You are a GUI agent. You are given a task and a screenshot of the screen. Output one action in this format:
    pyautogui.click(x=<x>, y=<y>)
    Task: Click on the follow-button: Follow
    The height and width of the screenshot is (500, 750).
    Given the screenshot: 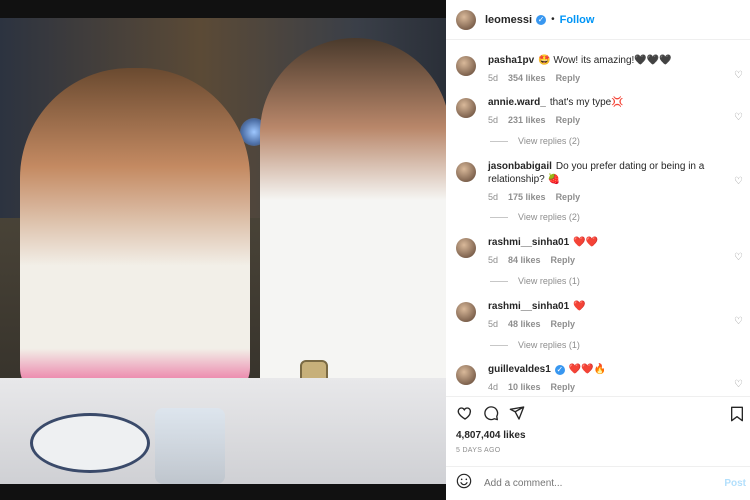 What is the action you would take?
    pyautogui.click(x=577, y=20)
    